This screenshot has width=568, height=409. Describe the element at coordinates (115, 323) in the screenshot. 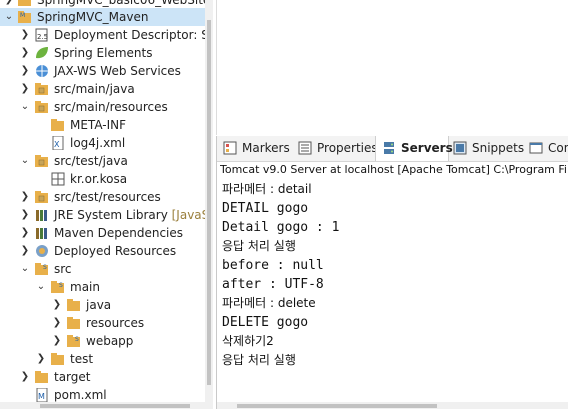

I see `tree-item-label: resources` at that location.